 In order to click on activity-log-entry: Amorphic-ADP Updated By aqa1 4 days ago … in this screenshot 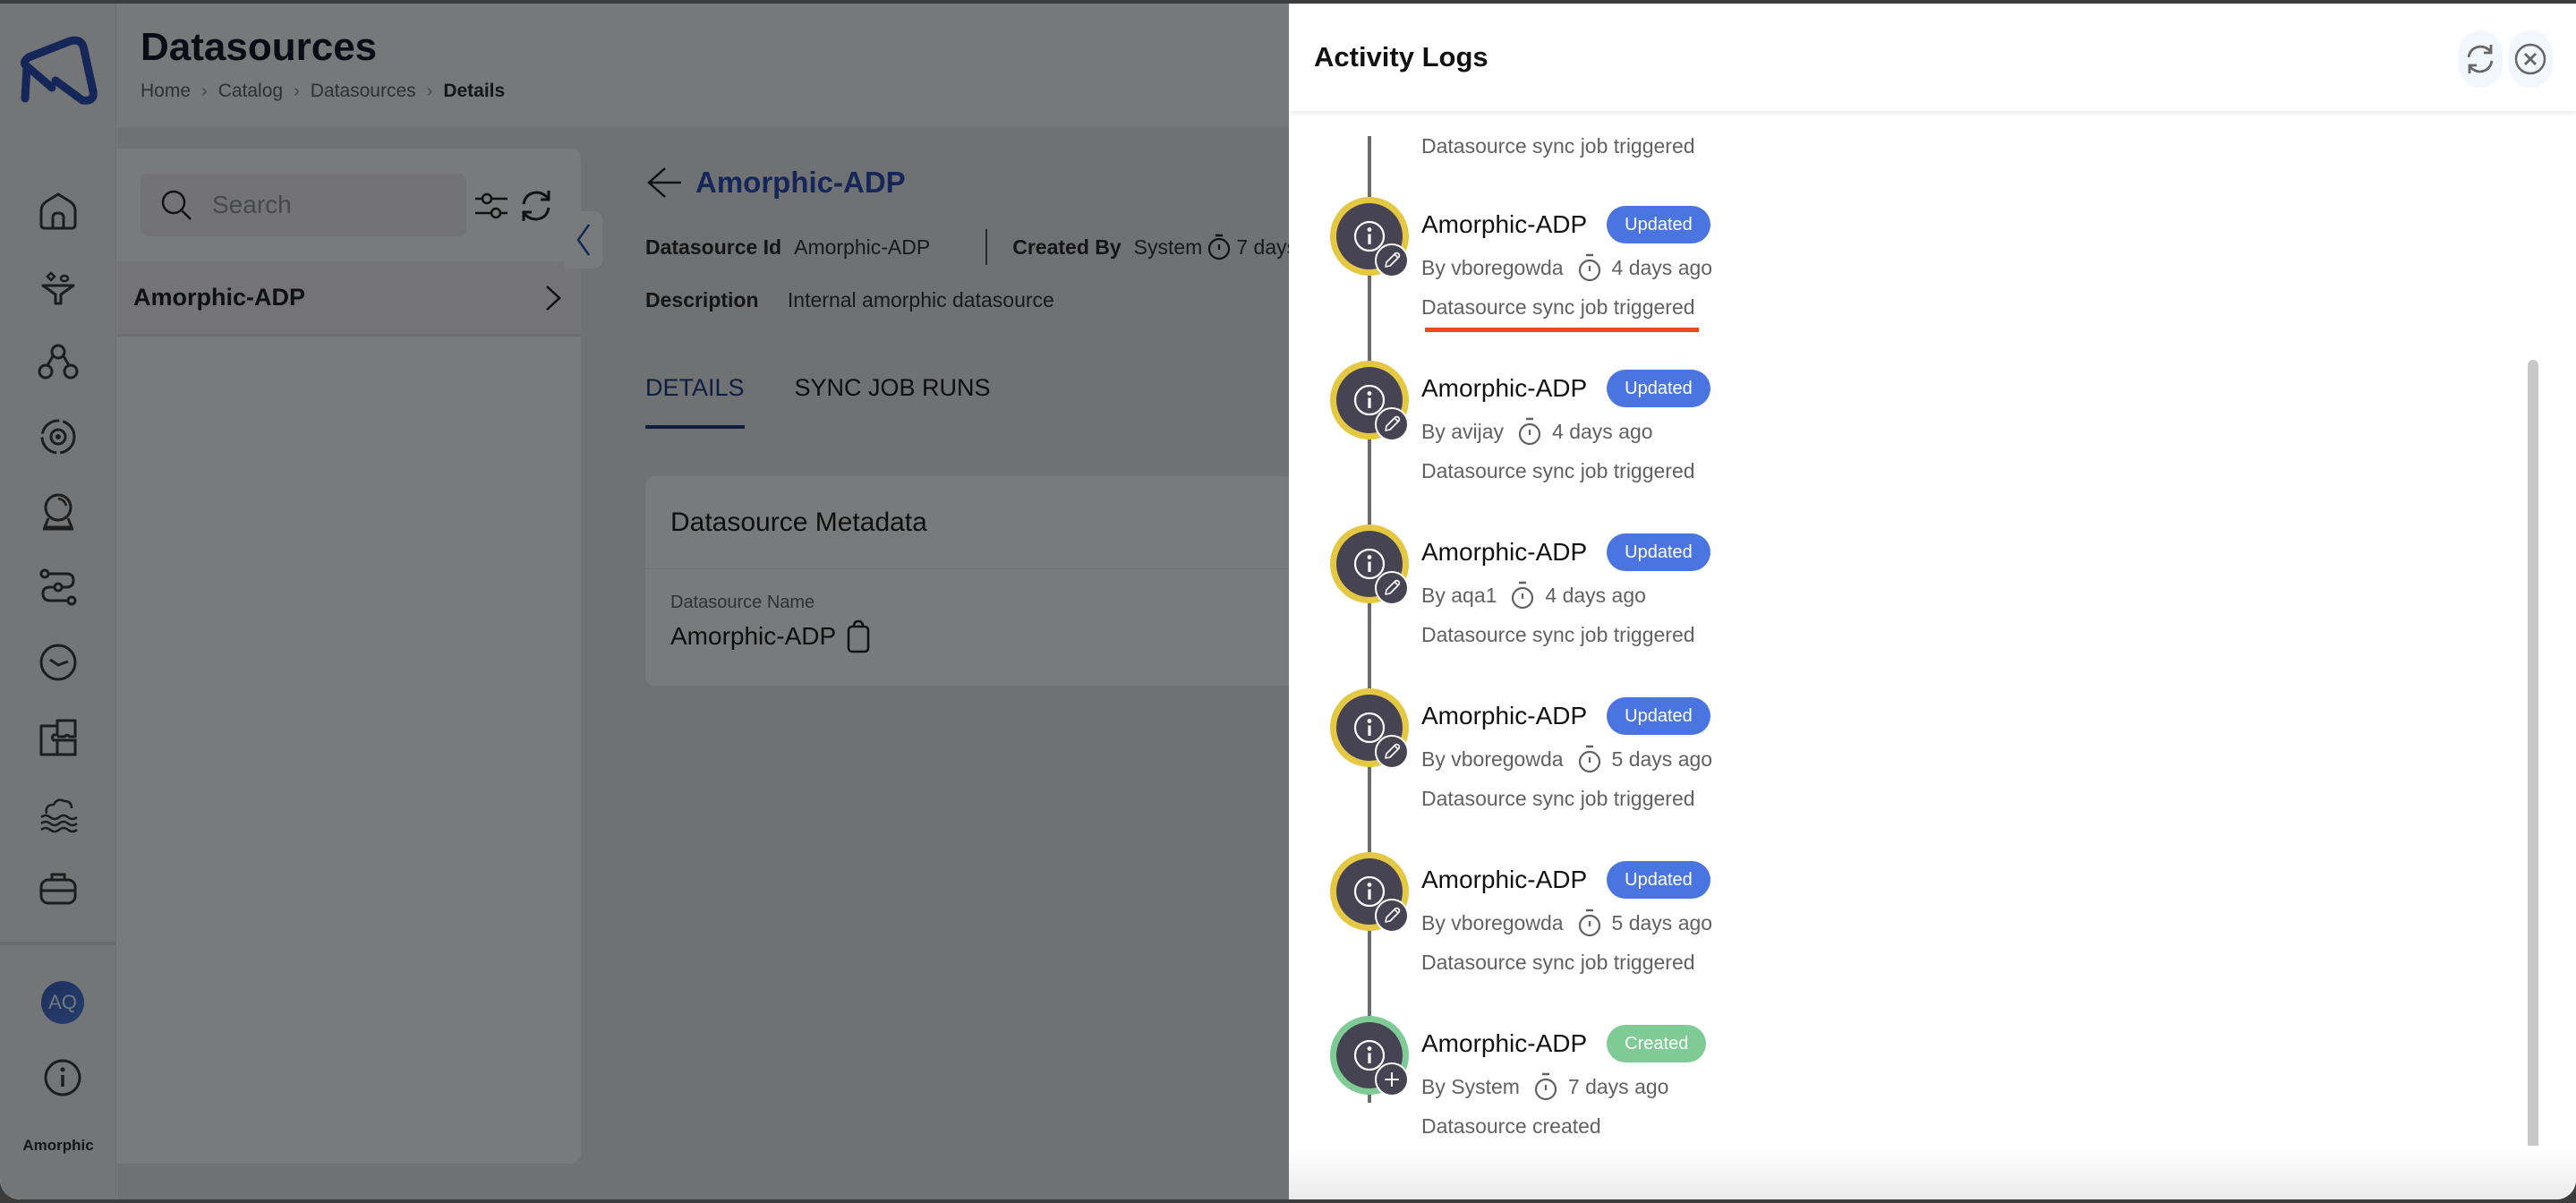, I will do `click(1870, 592)`.